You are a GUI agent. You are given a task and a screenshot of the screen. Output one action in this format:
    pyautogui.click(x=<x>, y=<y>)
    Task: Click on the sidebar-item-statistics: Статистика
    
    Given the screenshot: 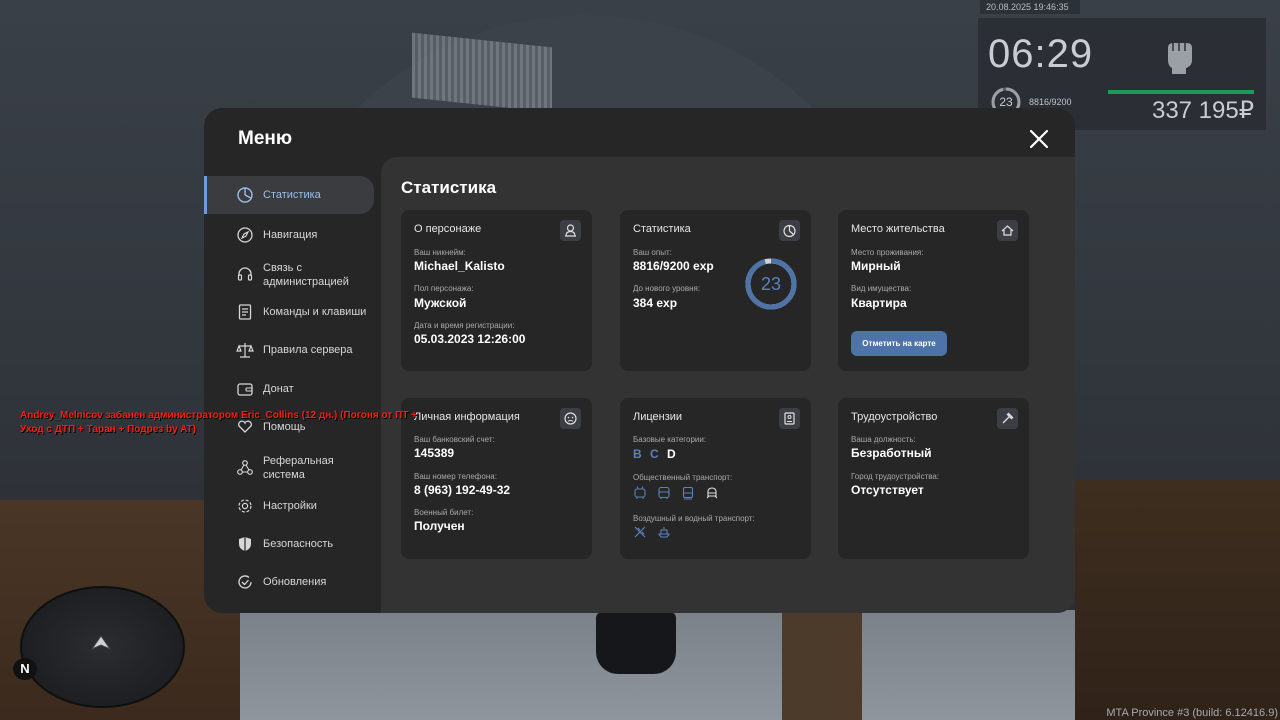 What is the action you would take?
    pyautogui.click(x=289, y=195)
    